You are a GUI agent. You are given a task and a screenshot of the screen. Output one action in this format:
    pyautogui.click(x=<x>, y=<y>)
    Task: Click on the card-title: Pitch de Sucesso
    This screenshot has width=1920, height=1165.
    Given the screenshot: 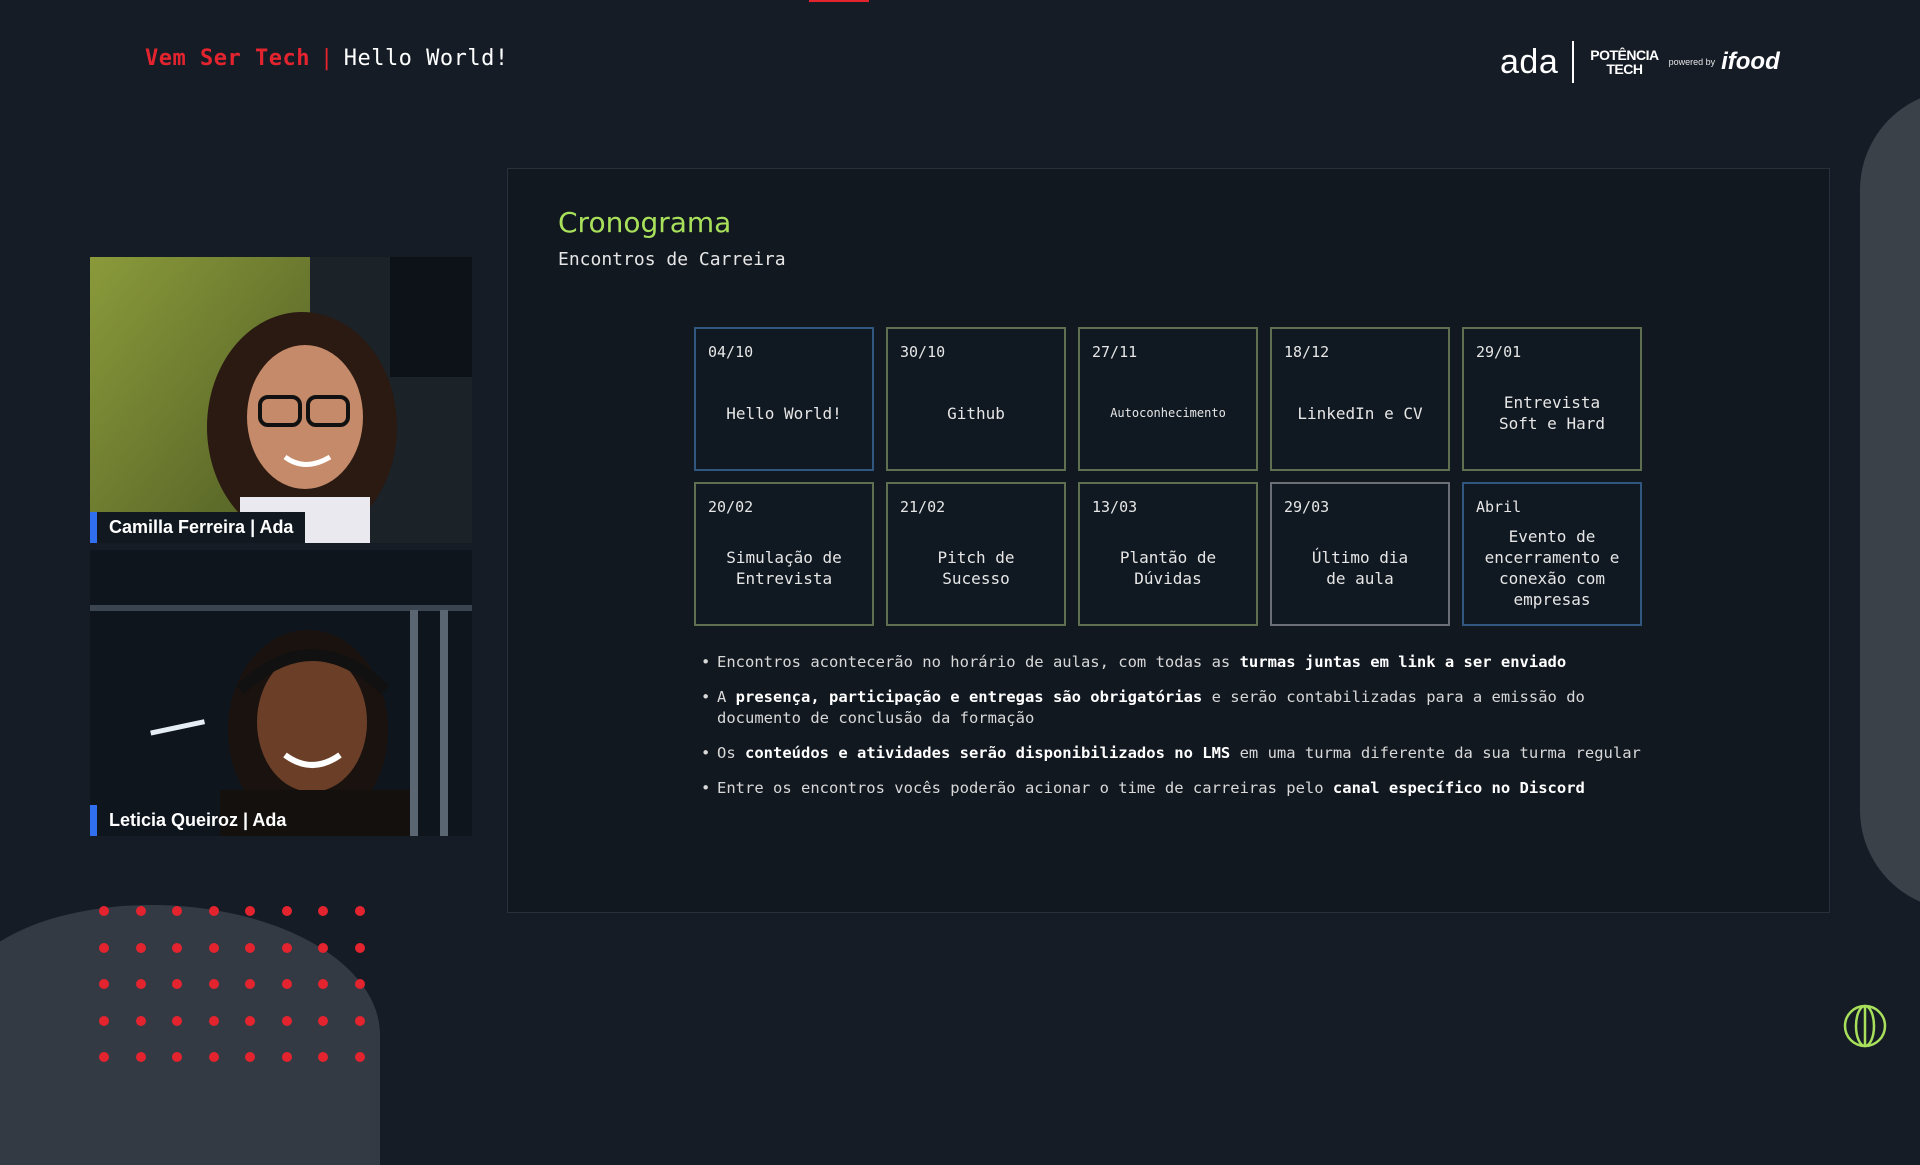 What is the action you would take?
    pyautogui.click(x=976, y=568)
    